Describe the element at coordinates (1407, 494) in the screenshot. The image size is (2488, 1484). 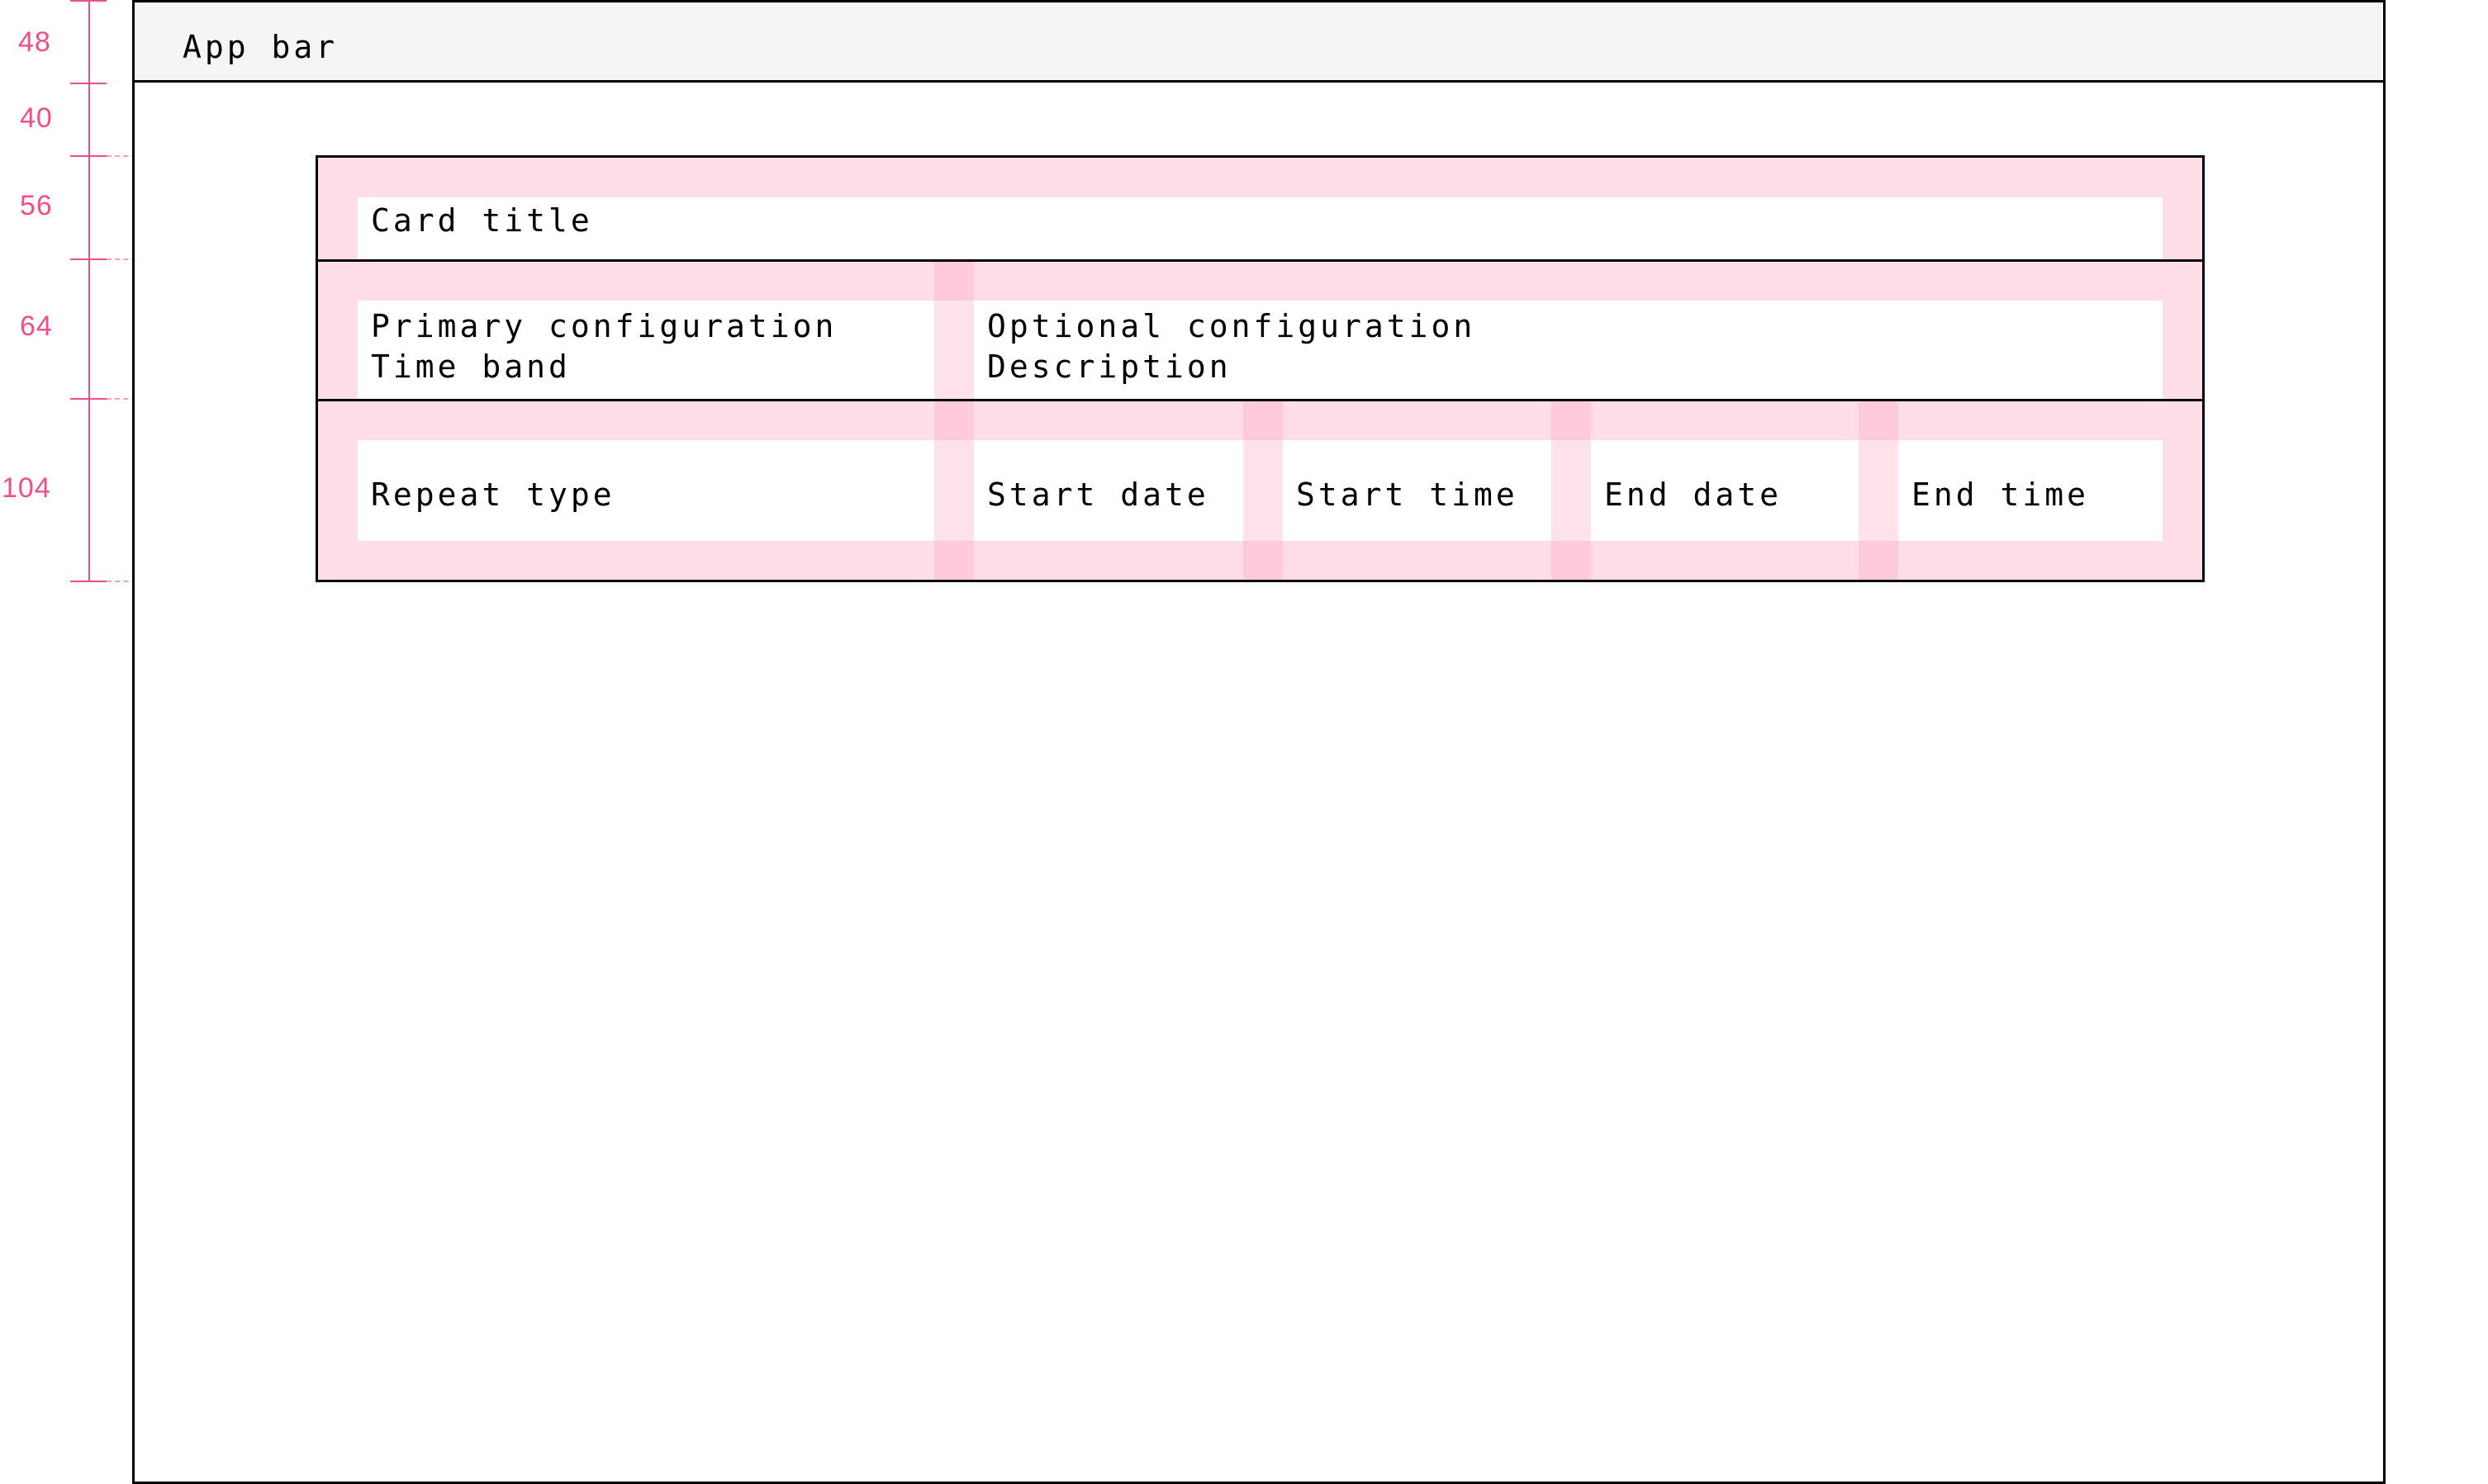
I see `start-time-field: Start time` at that location.